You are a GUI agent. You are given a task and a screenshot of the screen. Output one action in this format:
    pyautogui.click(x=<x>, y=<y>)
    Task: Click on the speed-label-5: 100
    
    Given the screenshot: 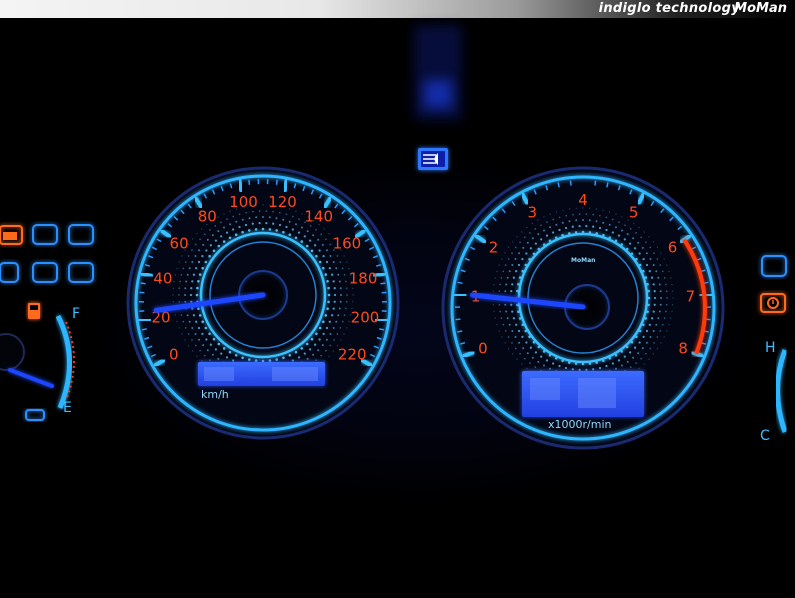 What is the action you would take?
    pyautogui.click(x=243, y=202)
    